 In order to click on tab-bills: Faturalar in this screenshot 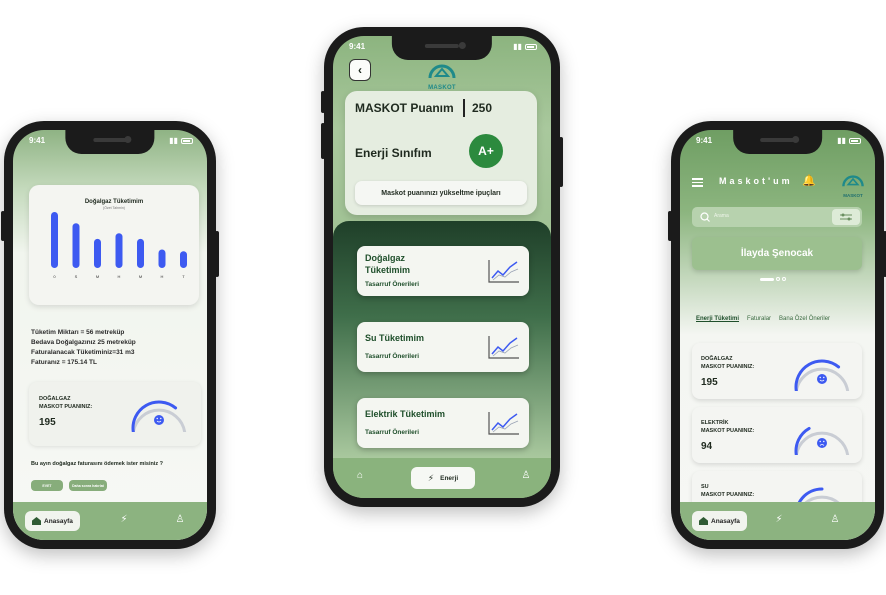, I will do `click(759, 319)`.